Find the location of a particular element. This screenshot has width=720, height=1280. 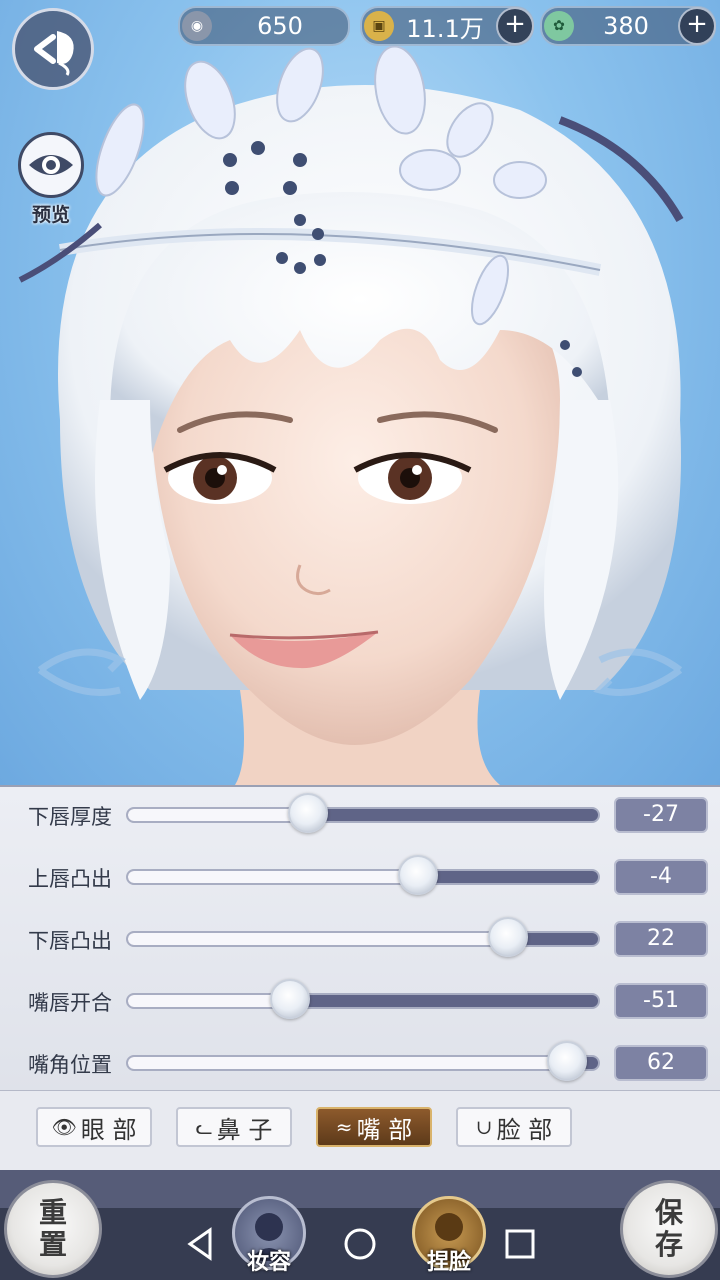

tab-nose: ᓚ 鼻 子 is located at coordinates (234, 1127).